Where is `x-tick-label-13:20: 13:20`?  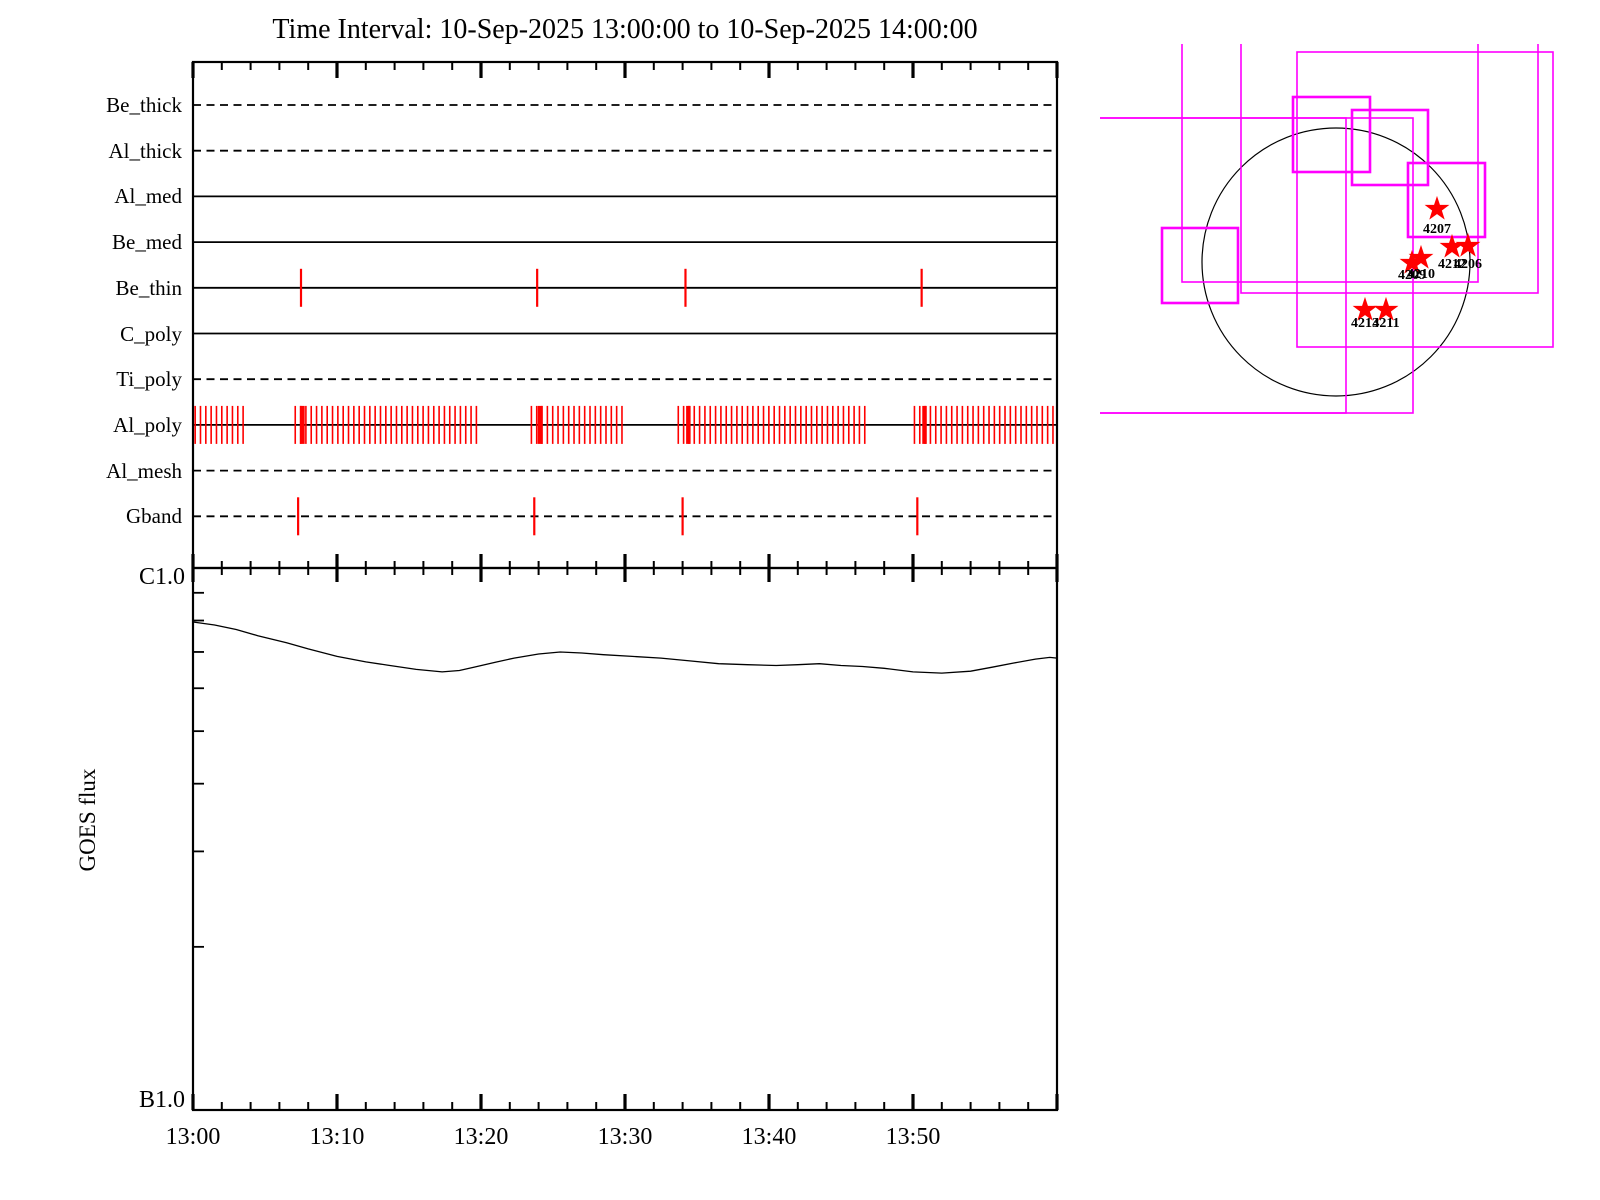 x-tick-label-13:20: 13:20 is located at coordinates (481, 1137).